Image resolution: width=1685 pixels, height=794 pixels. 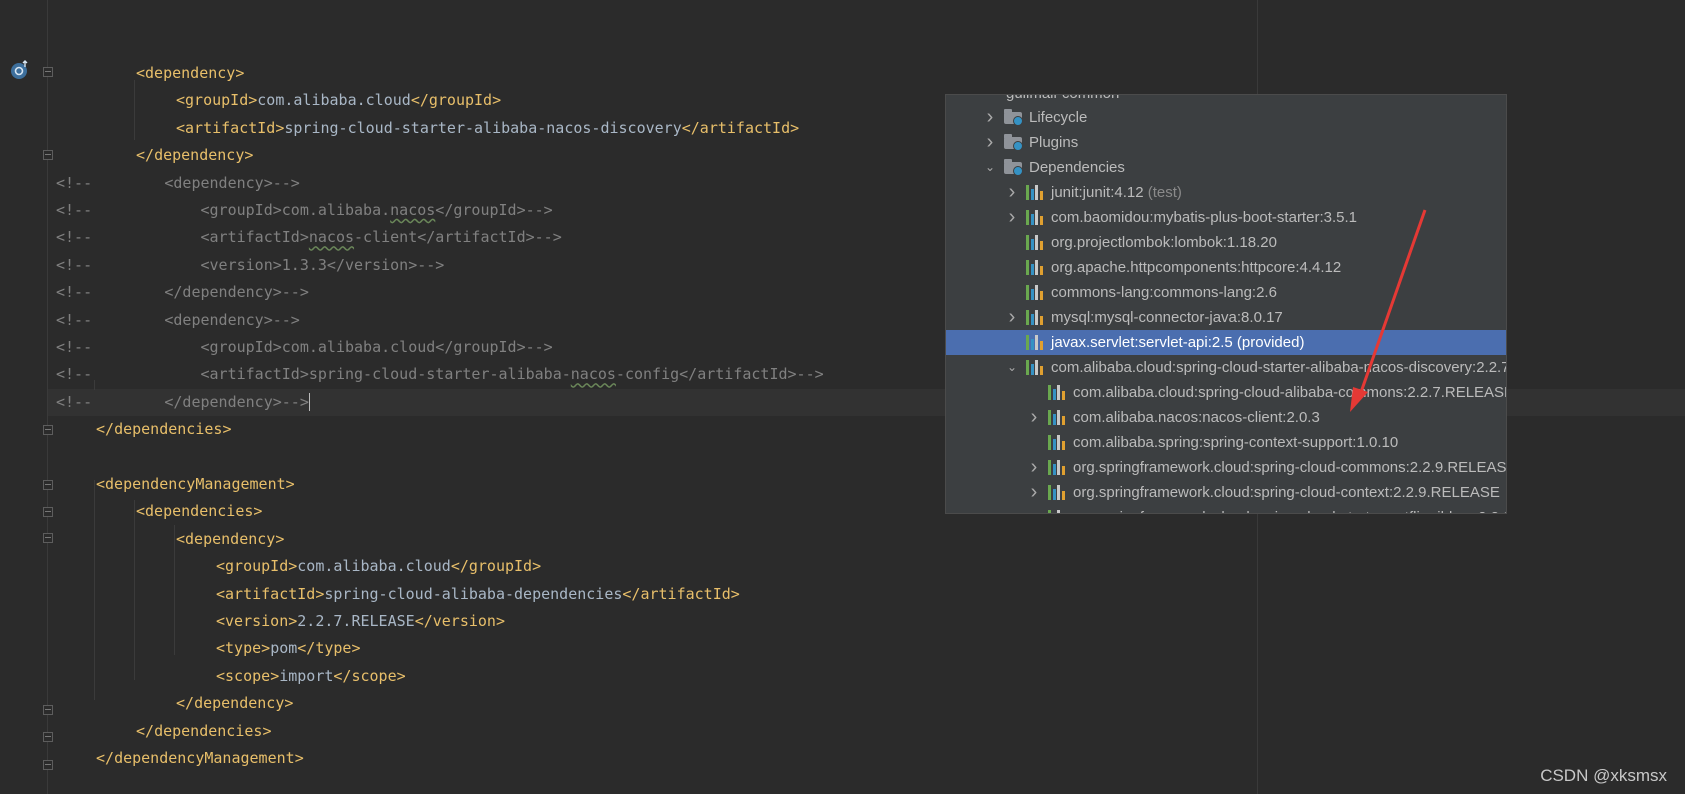 What do you see at coordinates (1013, 167) in the screenshot?
I see `dependencies-folder-icon` at bounding box center [1013, 167].